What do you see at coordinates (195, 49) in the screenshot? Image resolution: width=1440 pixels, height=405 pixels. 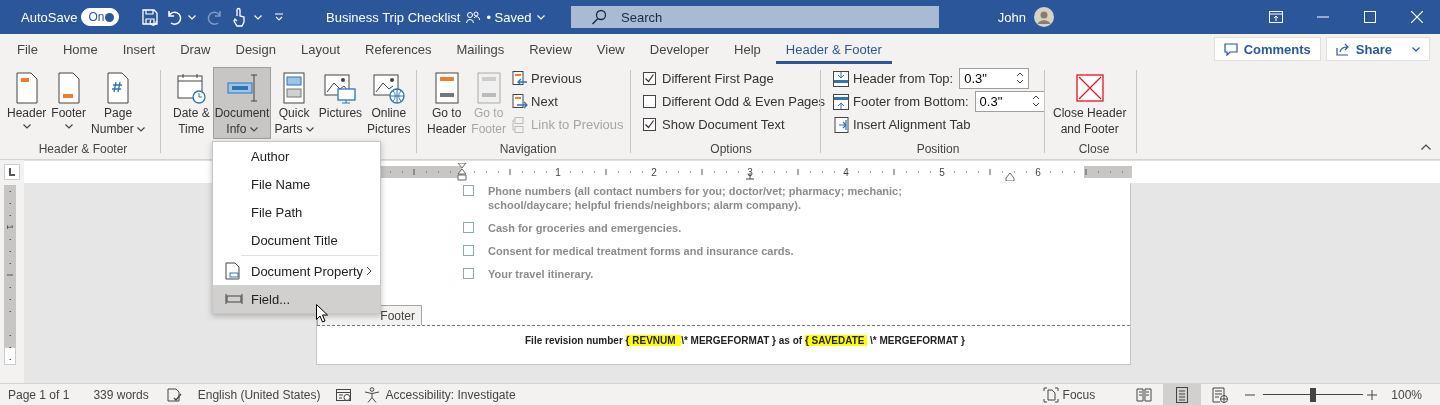 I see `ribbon-tab: Draw` at bounding box center [195, 49].